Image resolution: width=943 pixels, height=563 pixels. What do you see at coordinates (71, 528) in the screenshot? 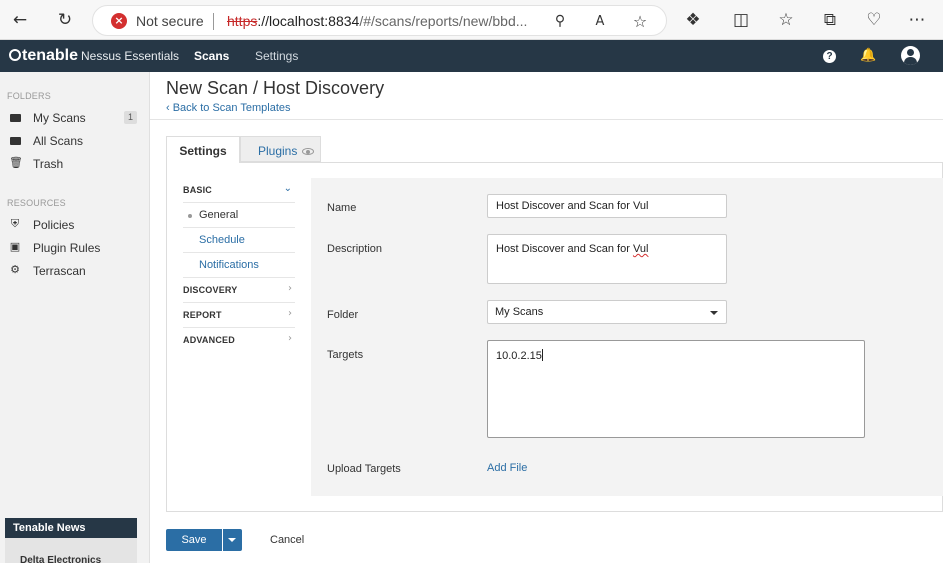
I see `tenable-news-heading: Tenable News` at bounding box center [71, 528].